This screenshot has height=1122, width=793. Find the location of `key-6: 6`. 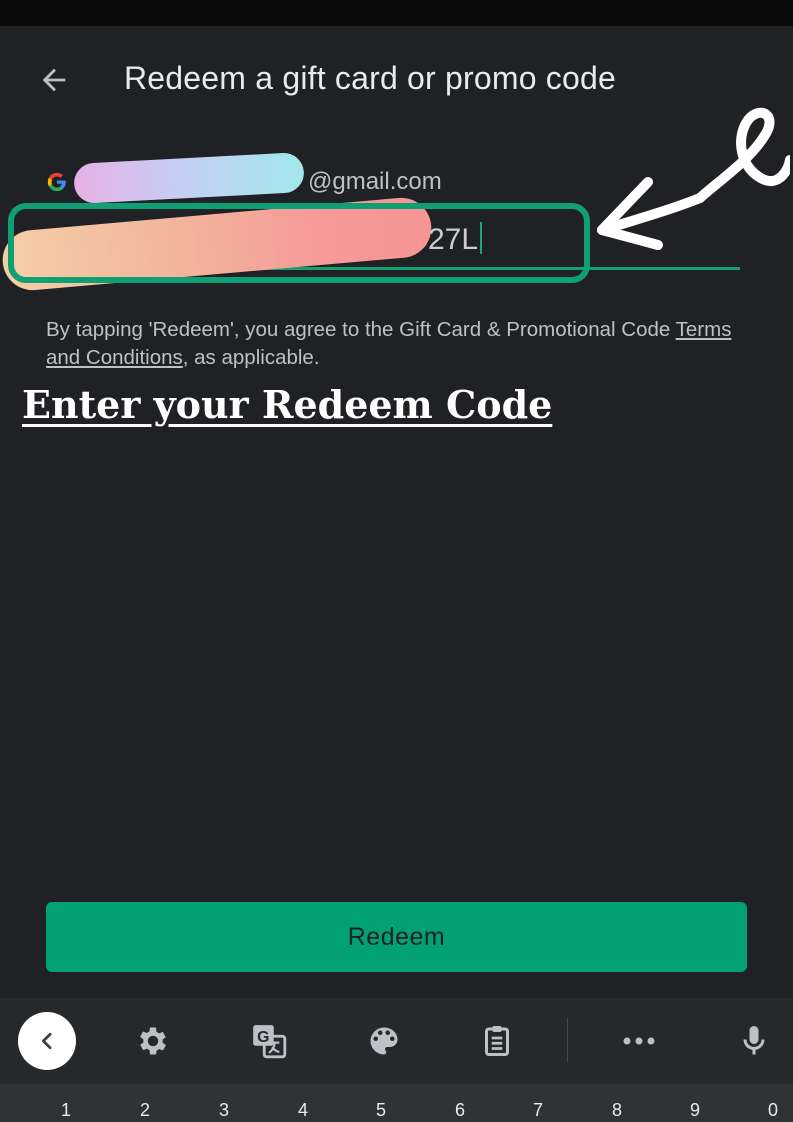

key-6: 6 is located at coordinates (460, 1110).